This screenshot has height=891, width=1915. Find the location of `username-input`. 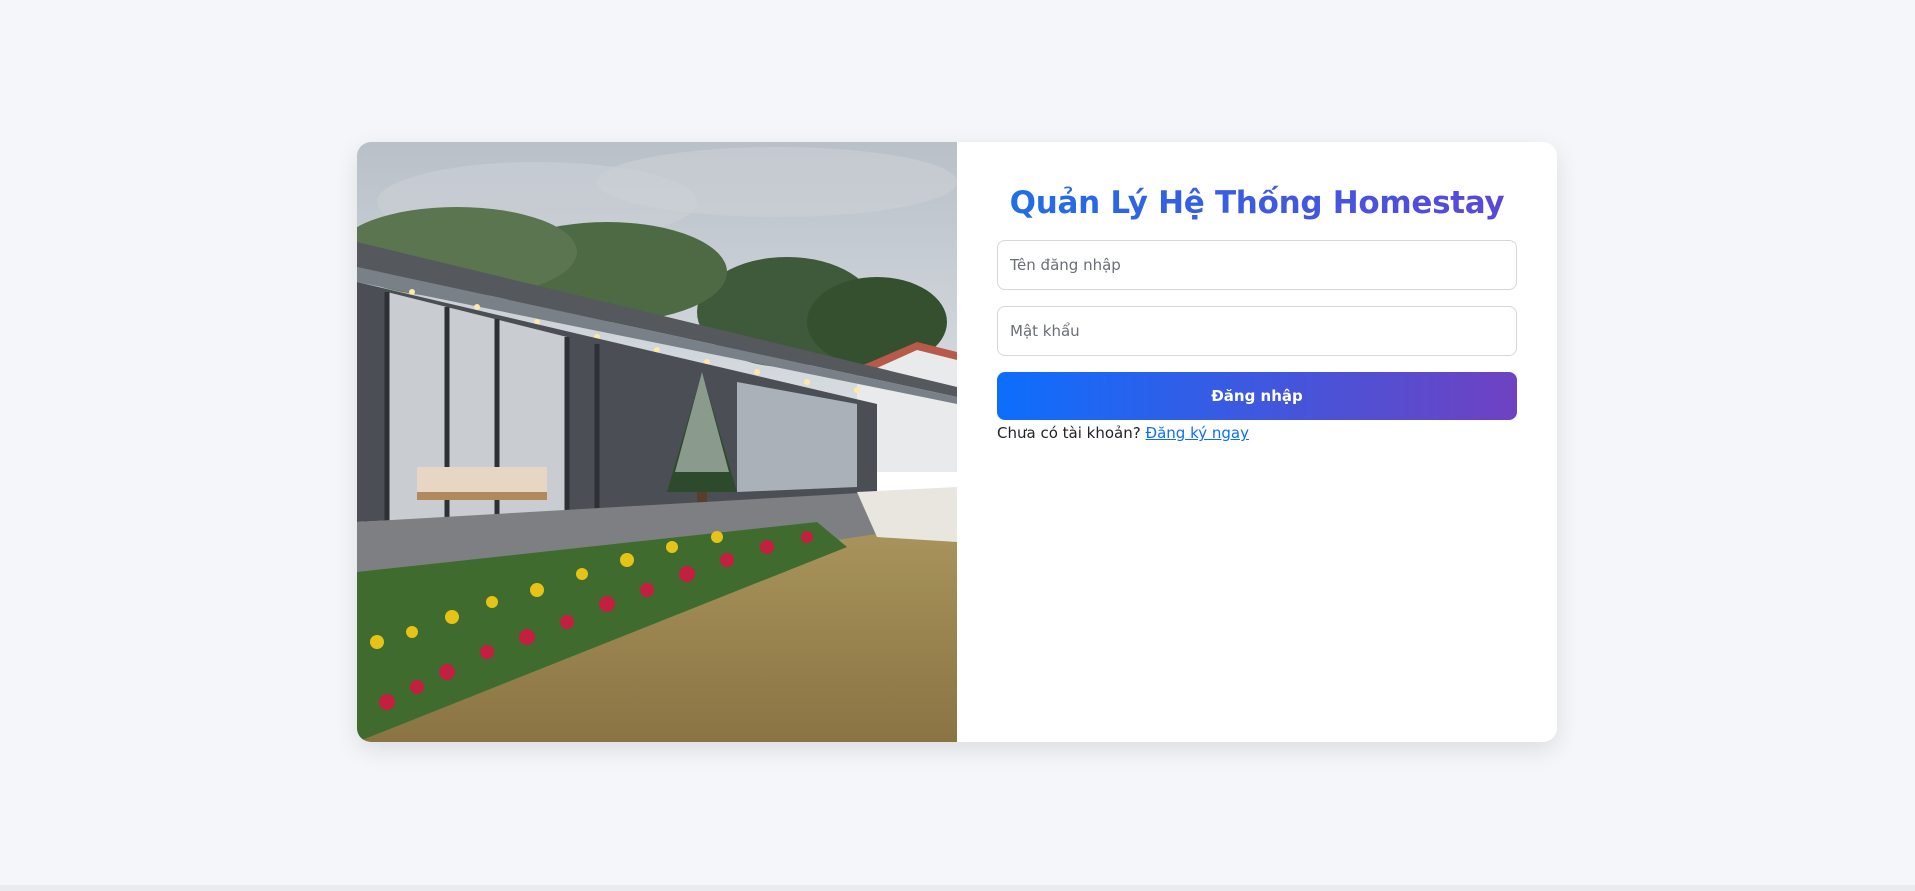

username-input is located at coordinates (1257, 265).